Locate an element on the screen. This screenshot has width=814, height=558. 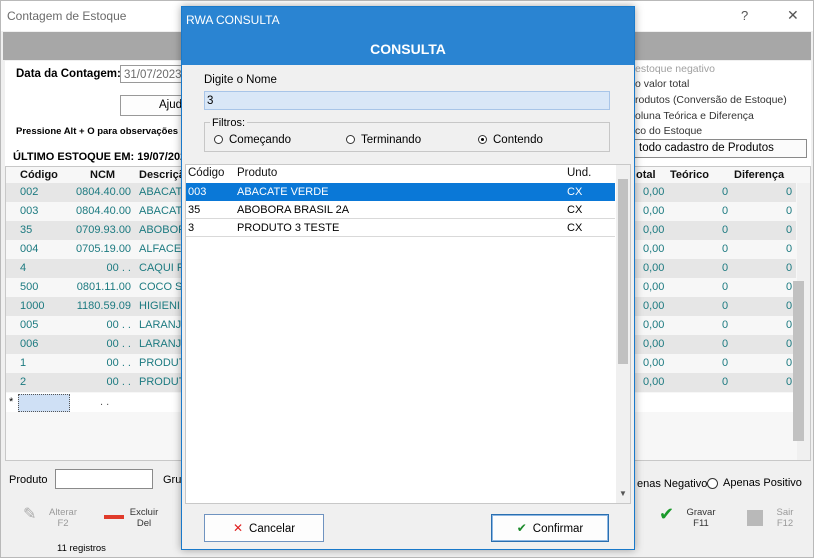
save-button: ✔ Gravar F11 is located at coordinates (690, 516).